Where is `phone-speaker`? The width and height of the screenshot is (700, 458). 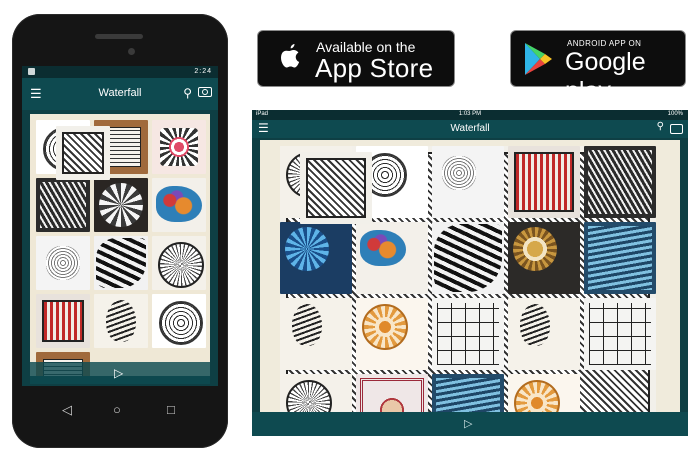 phone-speaker is located at coordinates (119, 36).